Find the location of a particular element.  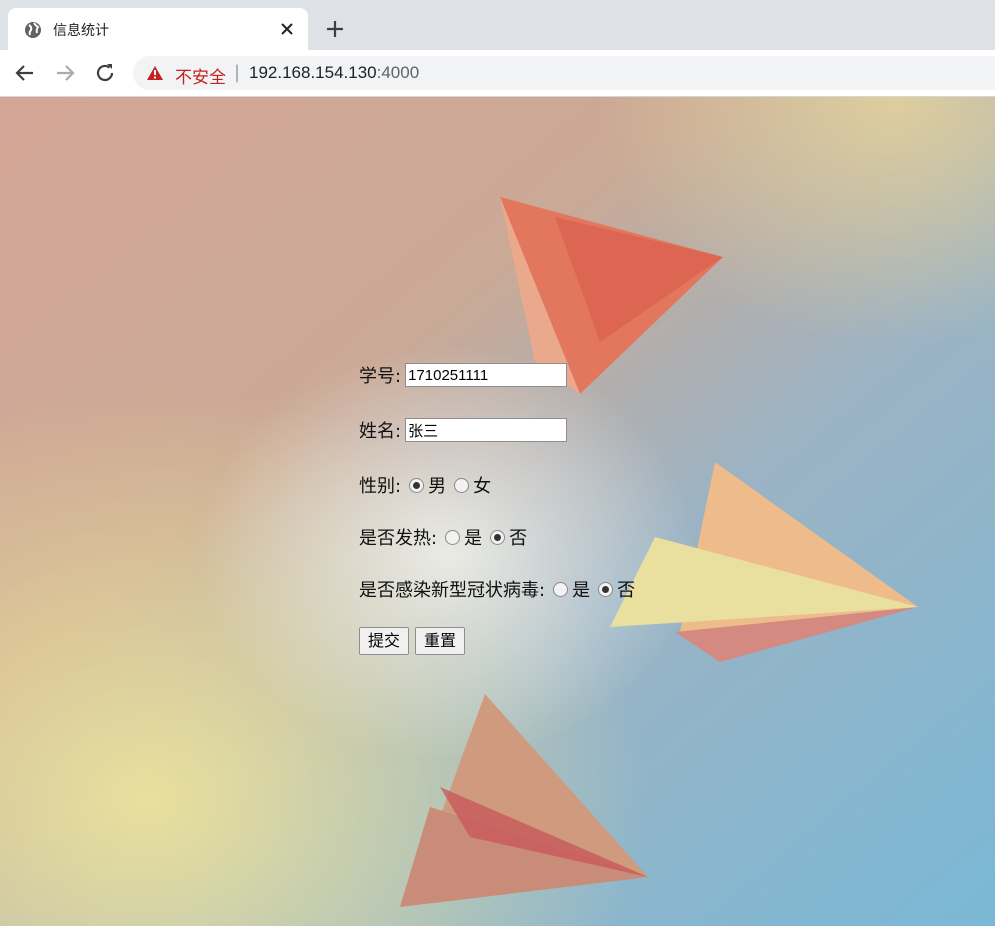

infected-label: 是否感染新型冠状病毒: is located at coordinates (452, 590).